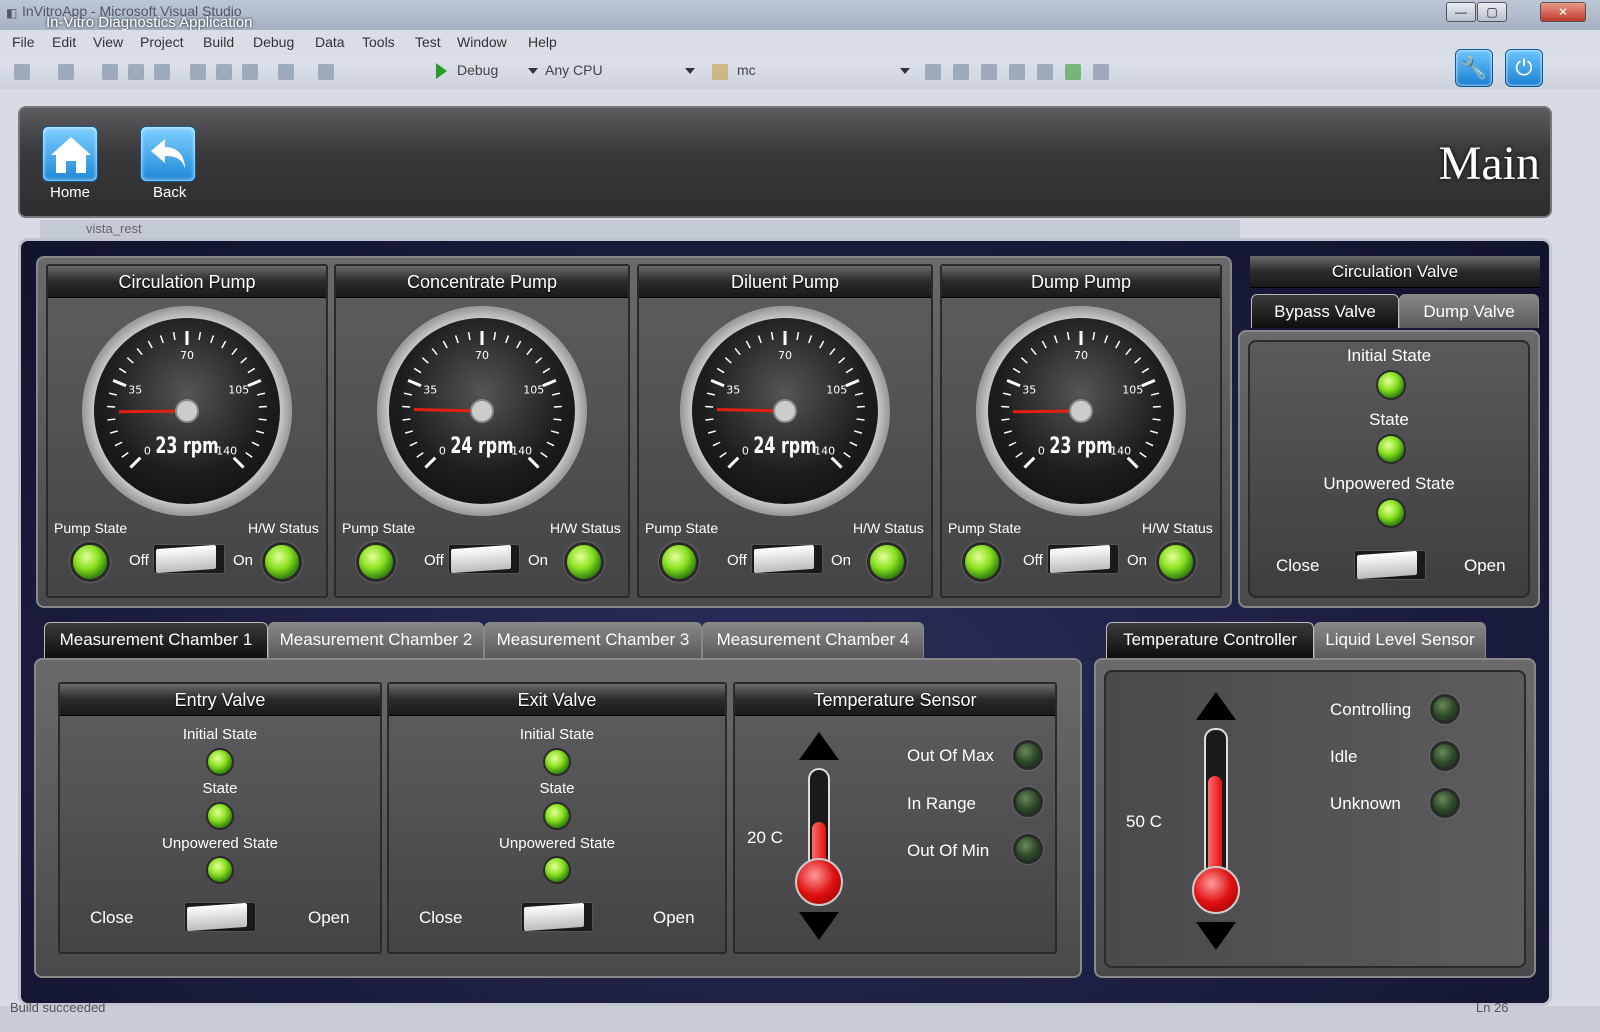 This screenshot has width=1600, height=1032. Describe the element at coordinates (189, 559) in the screenshot. I see `circulation-pump-on-off-switch` at that location.